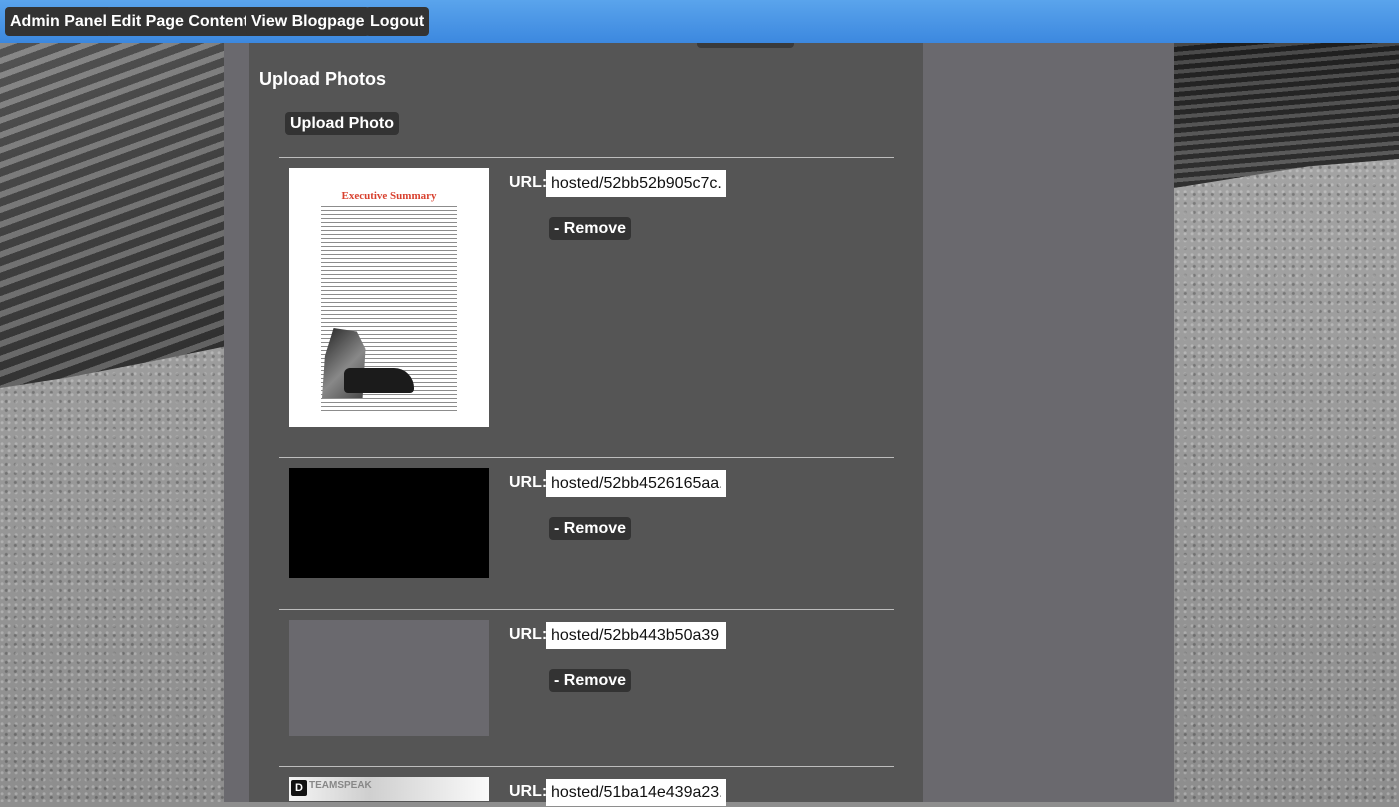 Image resolution: width=1399 pixels, height=807 pixels. What do you see at coordinates (745, 45) in the screenshot?
I see `tab-stub` at bounding box center [745, 45].